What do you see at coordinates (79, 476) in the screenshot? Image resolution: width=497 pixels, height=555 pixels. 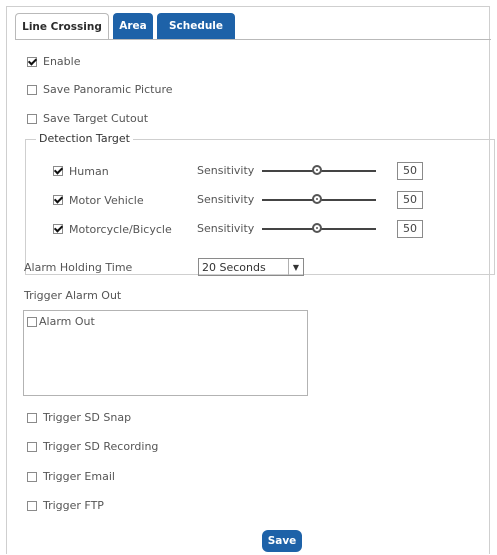 I see `trigger-email-label: Trigger Email` at bounding box center [79, 476].